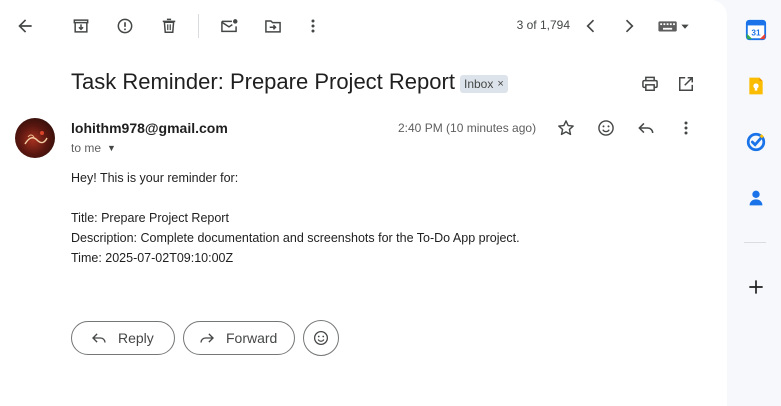 The image size is (781, 406). I want to click on calendar-icon: 31, so click(756, 30).